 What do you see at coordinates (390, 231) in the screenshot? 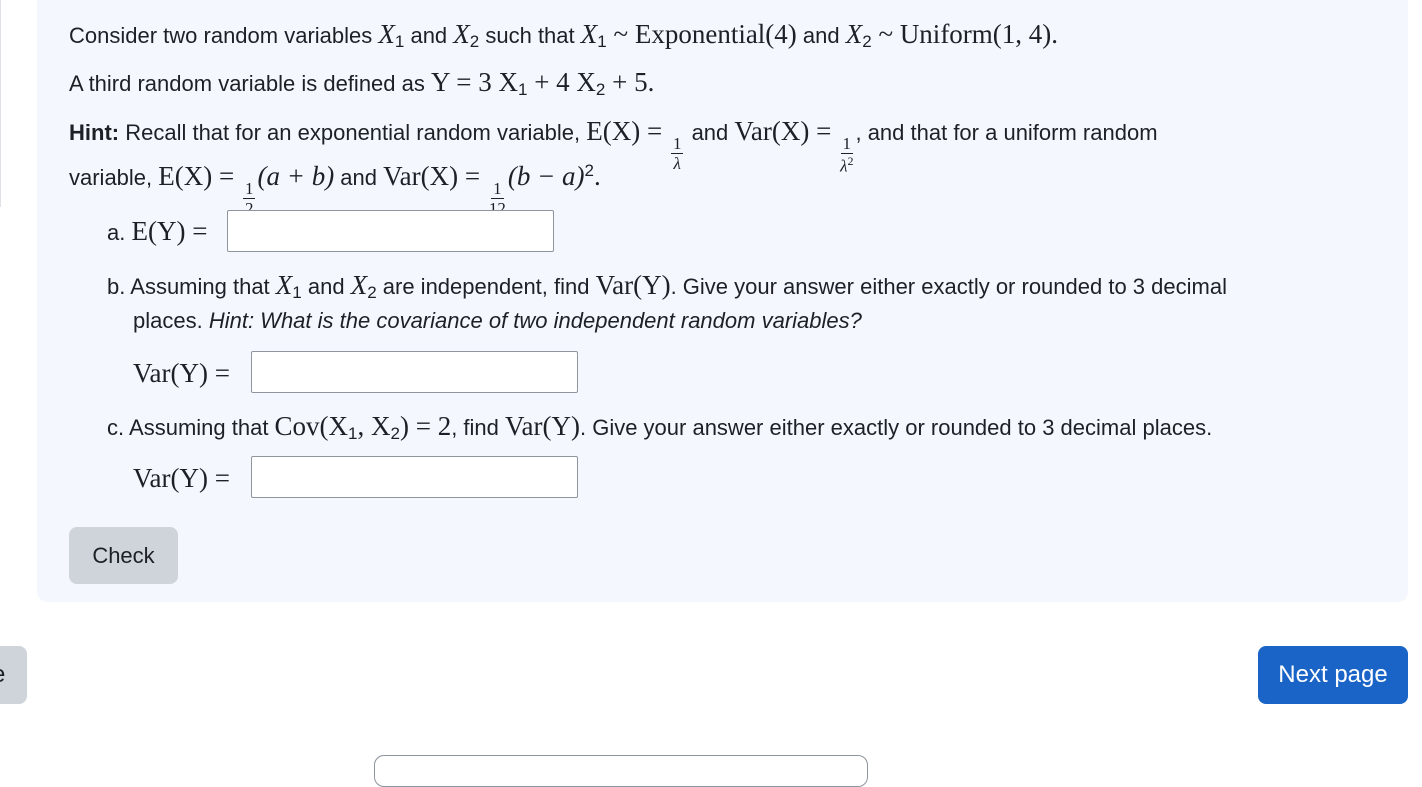
I see `answer-input-a` at bounding box center [390, 231].